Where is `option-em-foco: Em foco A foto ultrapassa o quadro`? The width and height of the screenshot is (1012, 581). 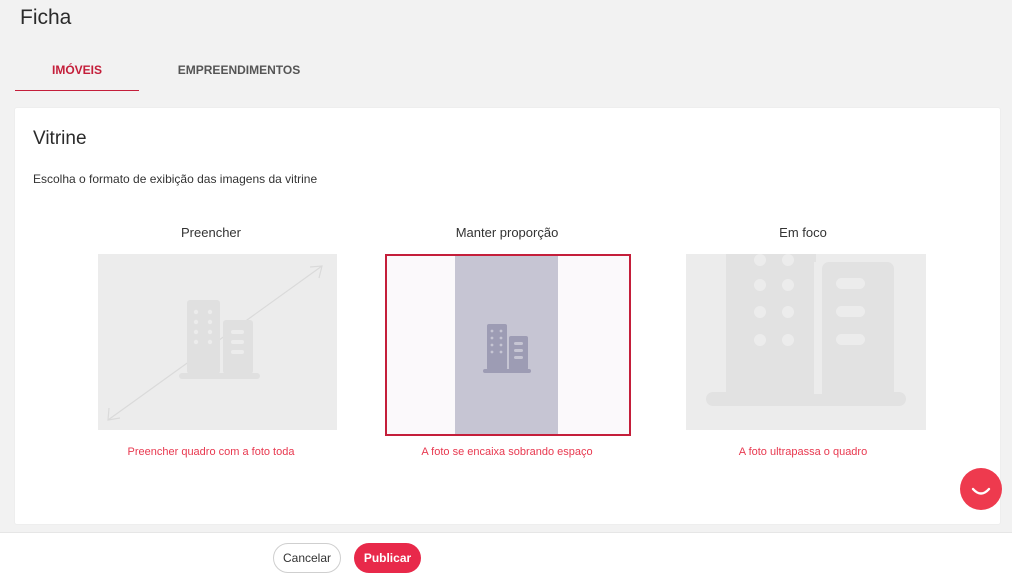
option-em-foco: Em foco A foto ultrapassa o quadro is located at coordinates (803, 341).